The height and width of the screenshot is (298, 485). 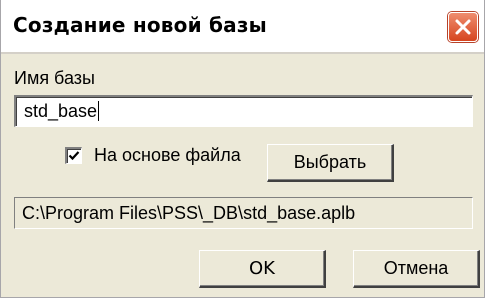 What do you see at coordinates (416, 269) in the screenshot?
I see `cancel-button: Отмена` at bounding box center [416, 269].